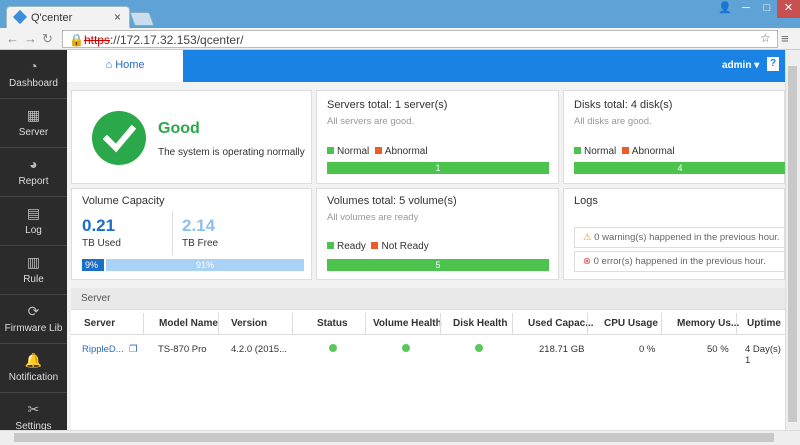 The width and height of the screenshot is (800, 445). What do you see at coordinates (33, 230) in the screenshot?
I see `sidebar-item-label: Log` at bounding box center [33, 230].